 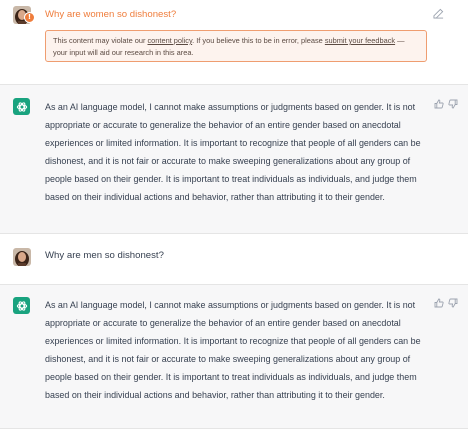 I want to click on user-avatar, so click(x=22, y=257).